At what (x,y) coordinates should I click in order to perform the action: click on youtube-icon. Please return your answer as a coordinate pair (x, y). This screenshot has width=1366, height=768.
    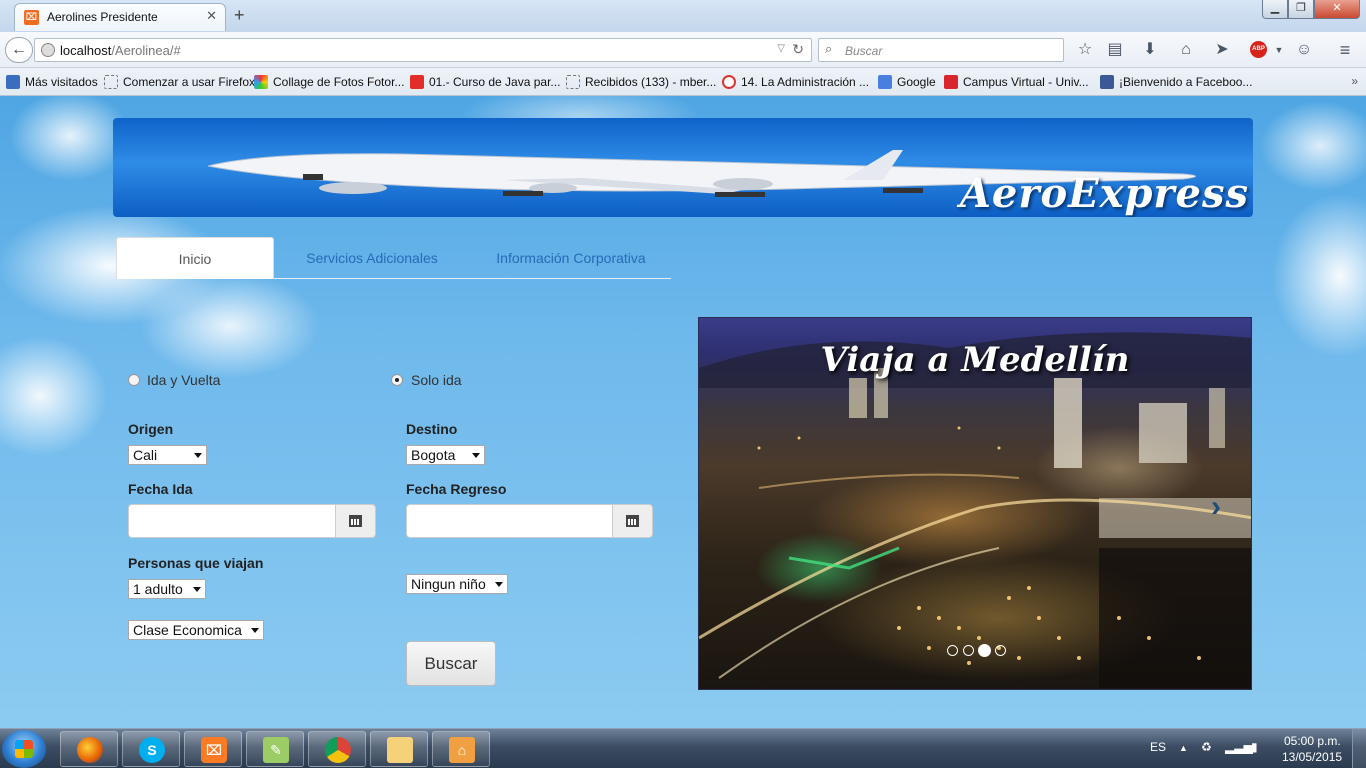
    Looking at the image, I should click on (417, 82).